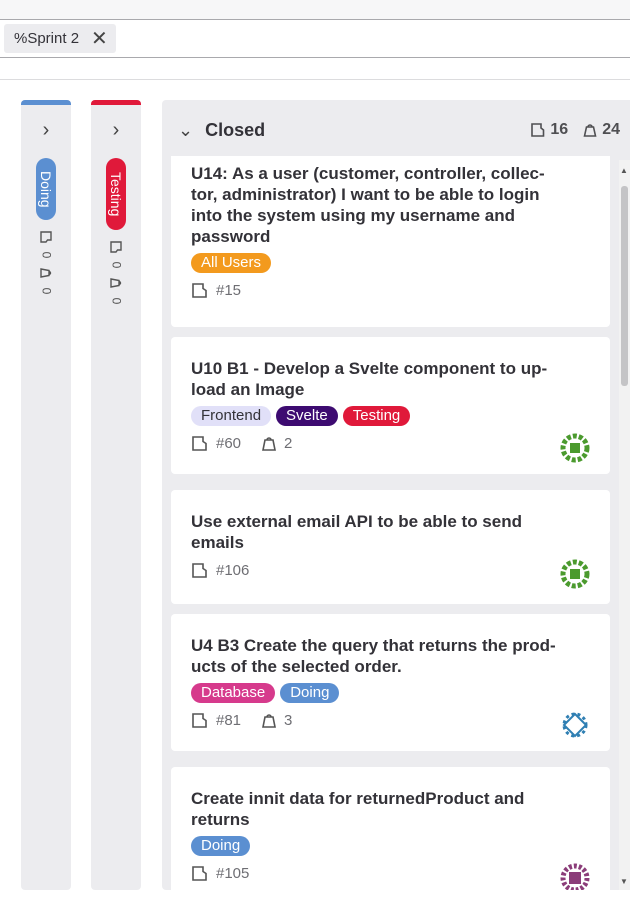  What do you see at coordinates (390, 263) in the screenshot?
I see `label-list: All Users` at bounding box center [390, 263].